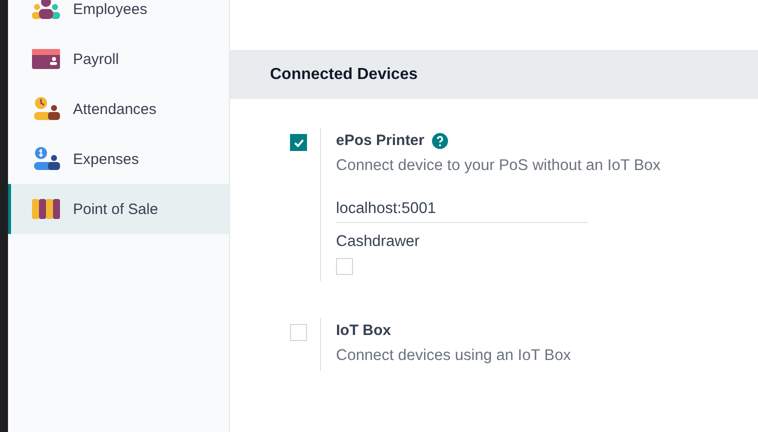 The image size is (758, 432). What do you see at coordinates (498, 166) in the screenshot?
I see `setting-description: Connect device to your PoS without an IoT Box` at bounding box center [498, 166].